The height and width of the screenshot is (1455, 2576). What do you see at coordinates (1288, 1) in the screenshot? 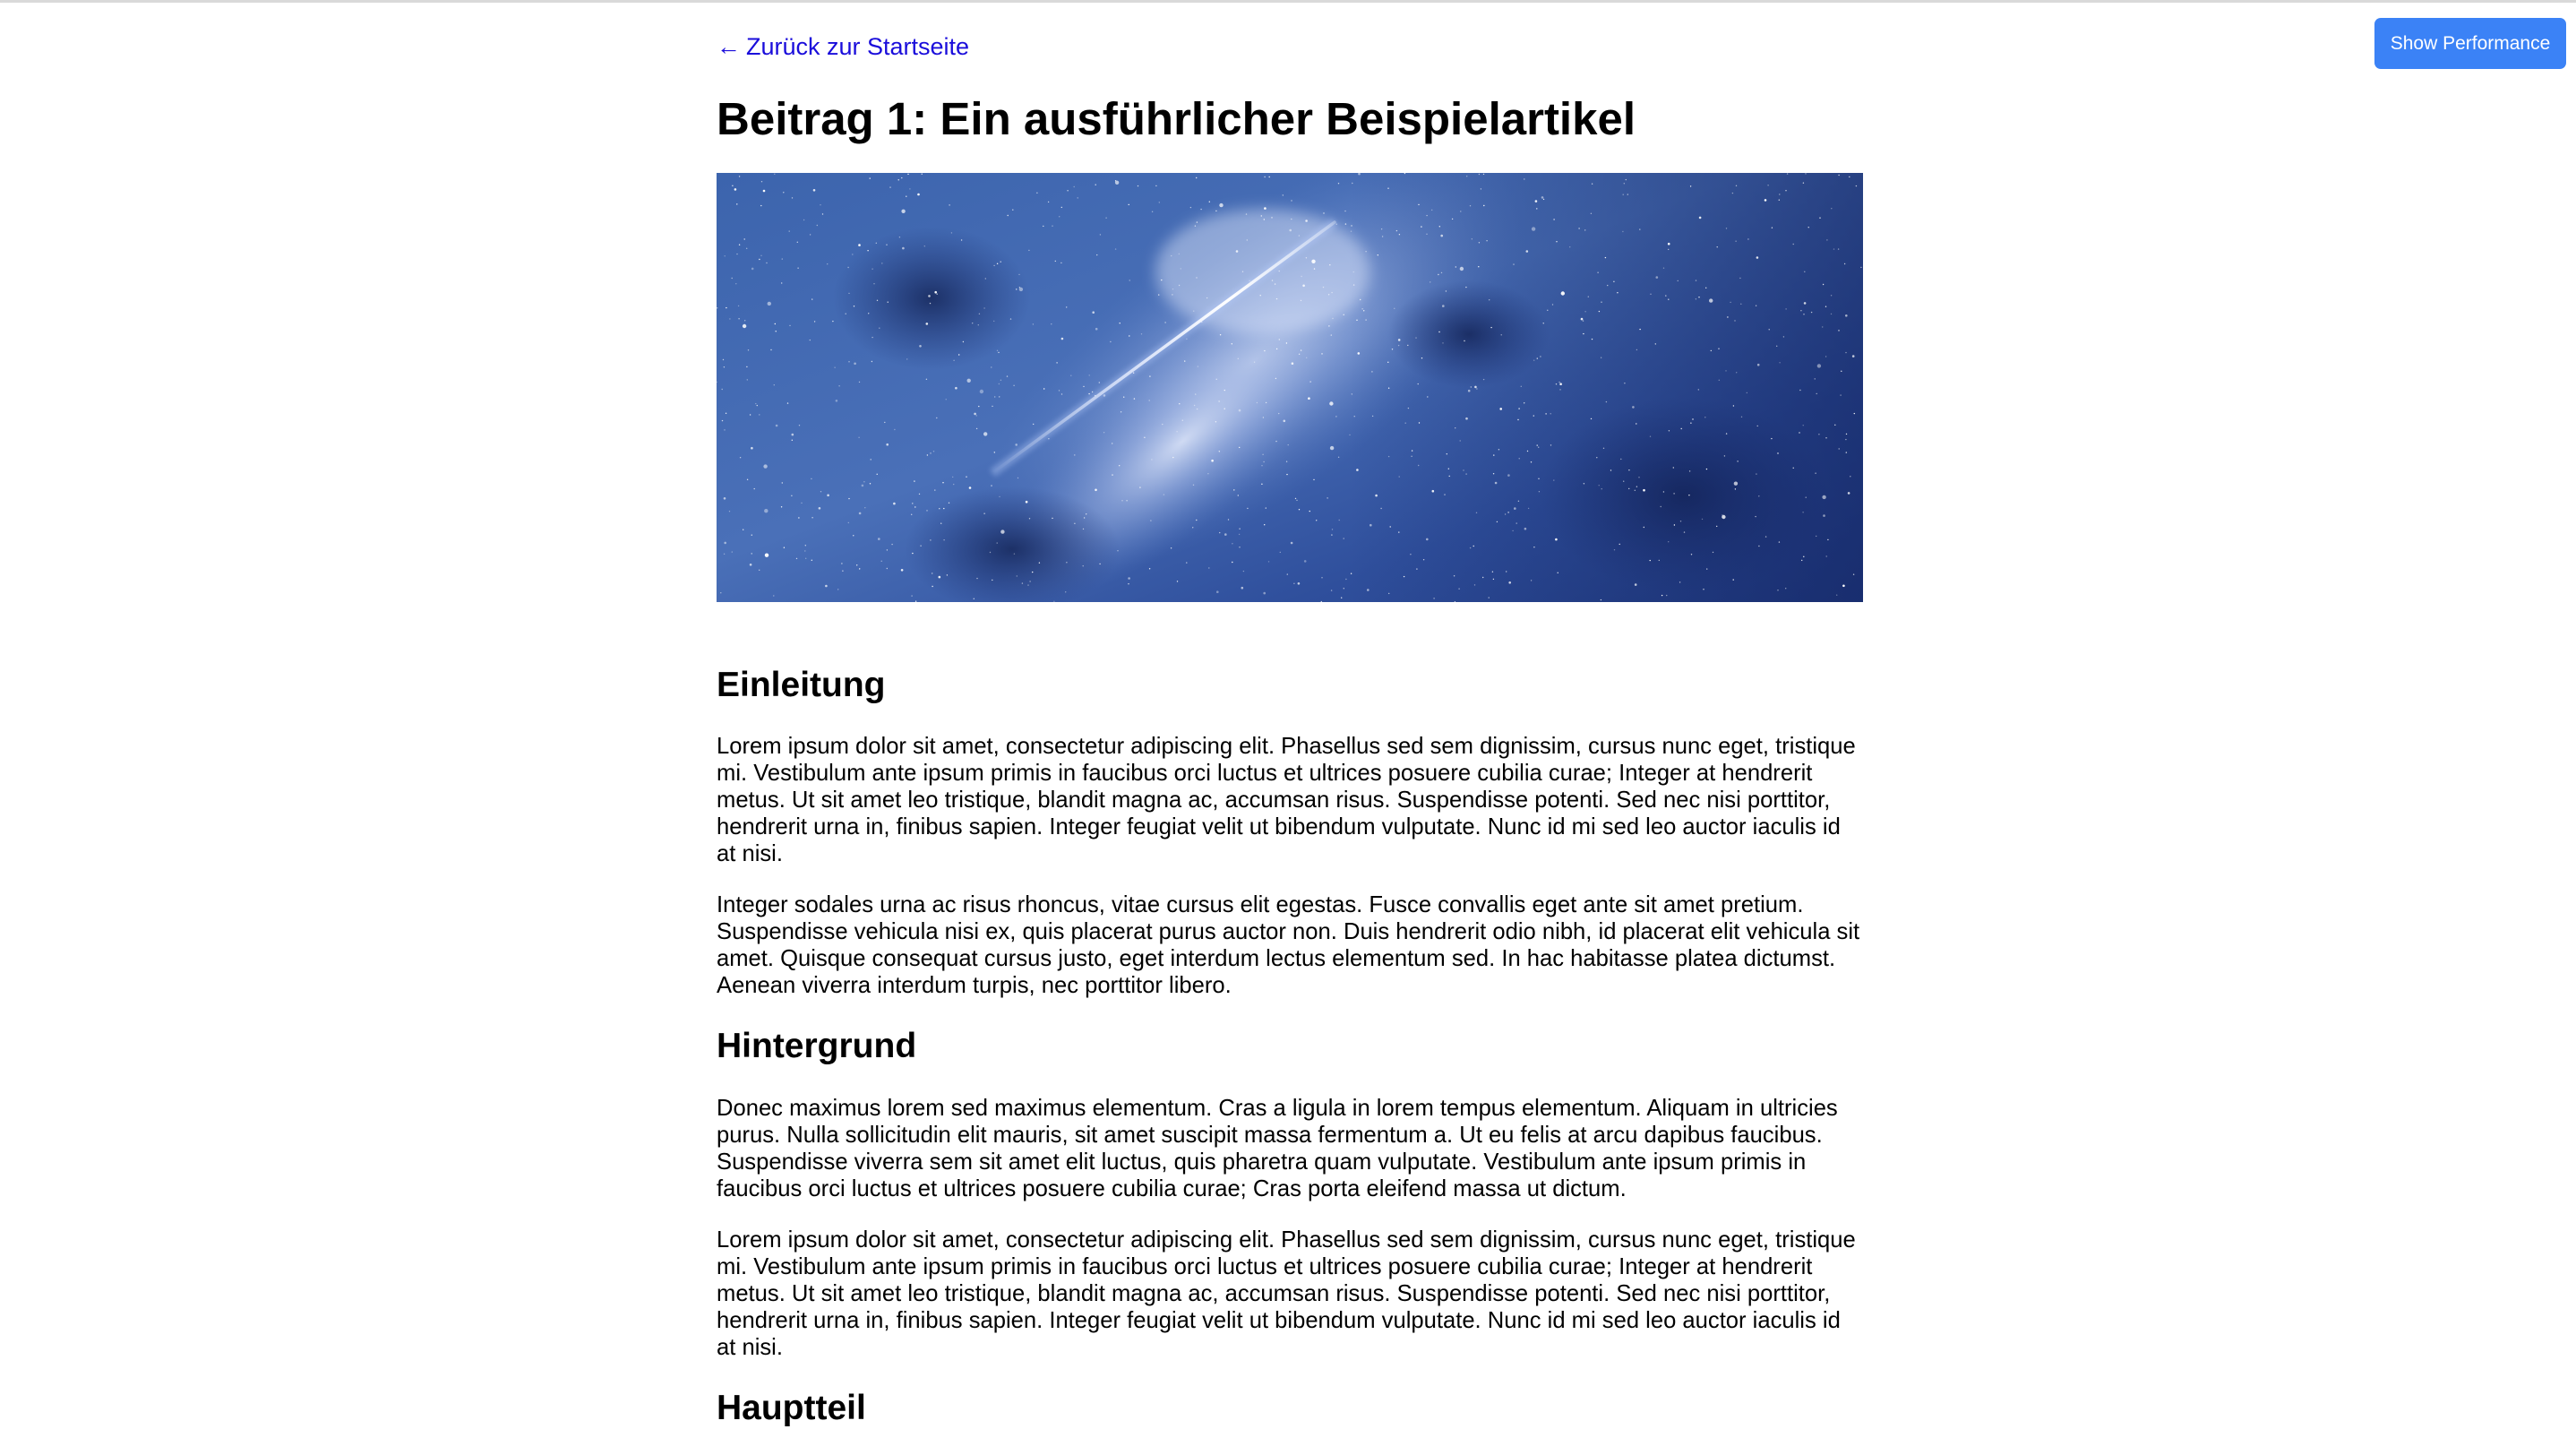
I see `top-border` at bounding box center [1288, 1].